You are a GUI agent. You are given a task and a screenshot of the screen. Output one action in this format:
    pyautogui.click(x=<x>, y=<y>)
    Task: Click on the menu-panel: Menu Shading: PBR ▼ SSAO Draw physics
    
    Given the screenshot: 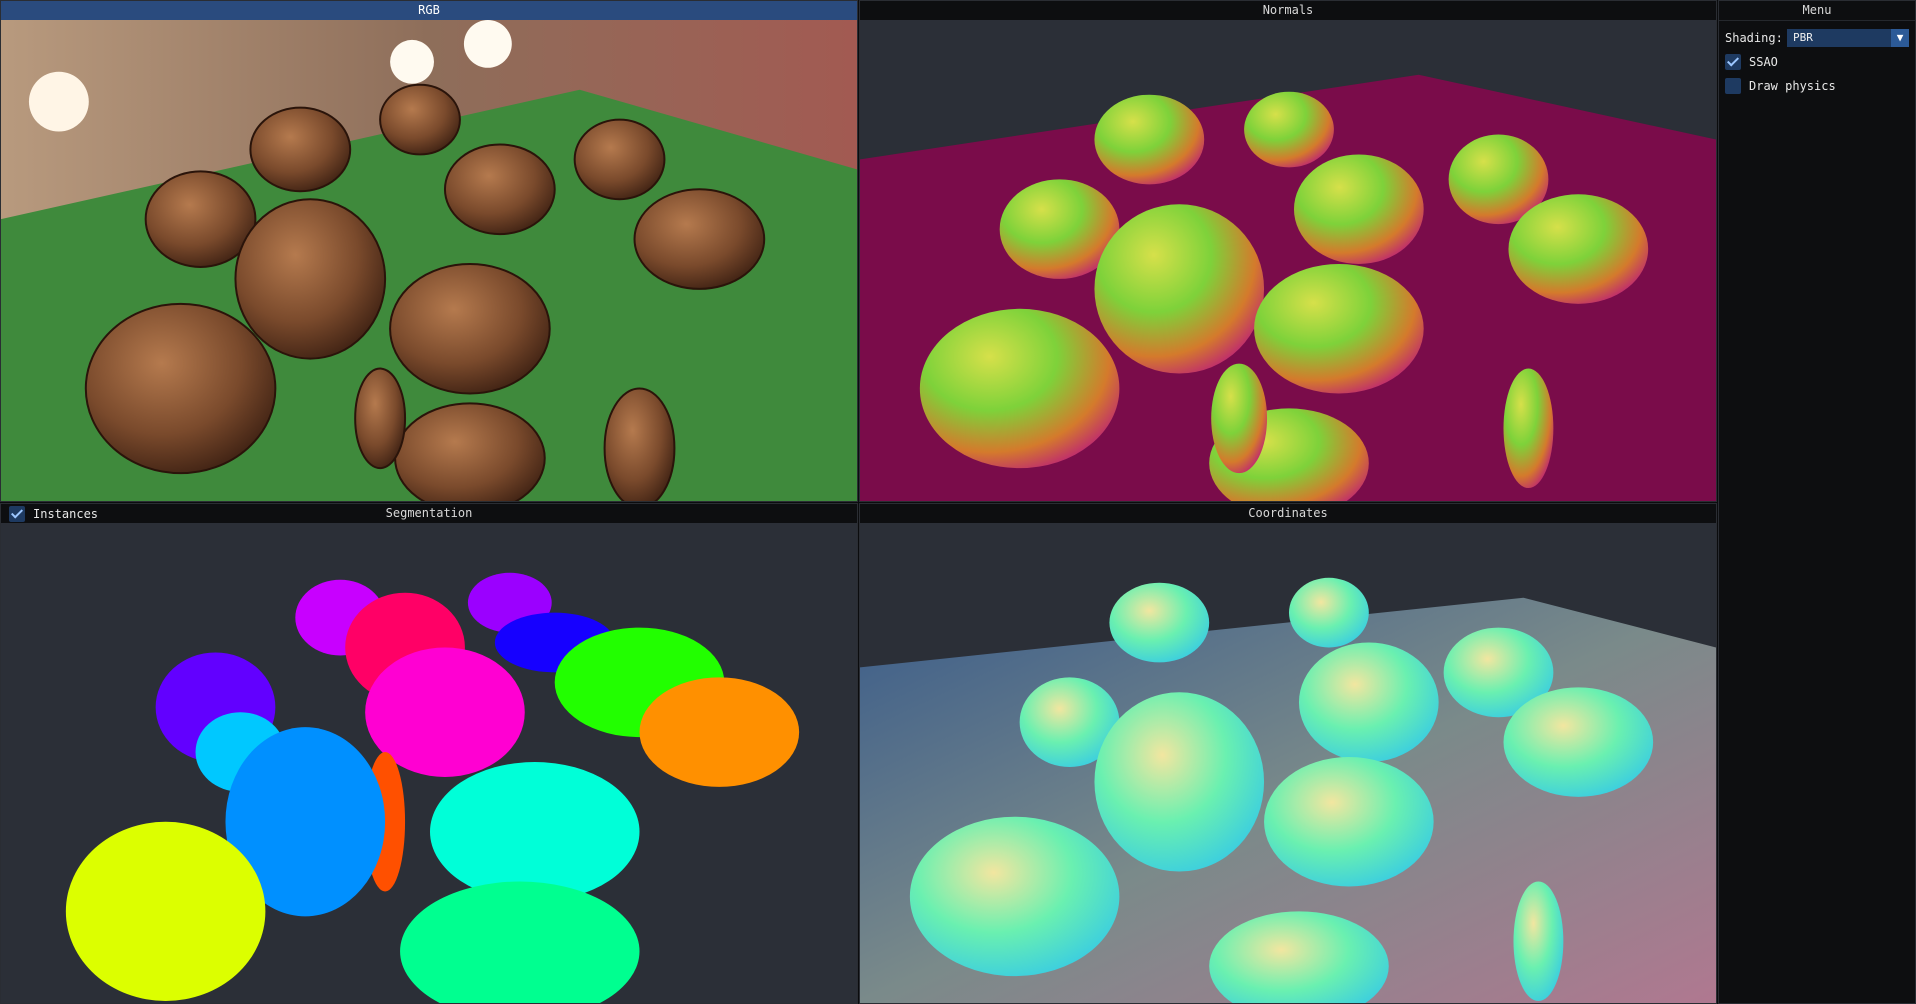 What is the action you would take?
    pyautogui.click(x=1817, y=502)
    